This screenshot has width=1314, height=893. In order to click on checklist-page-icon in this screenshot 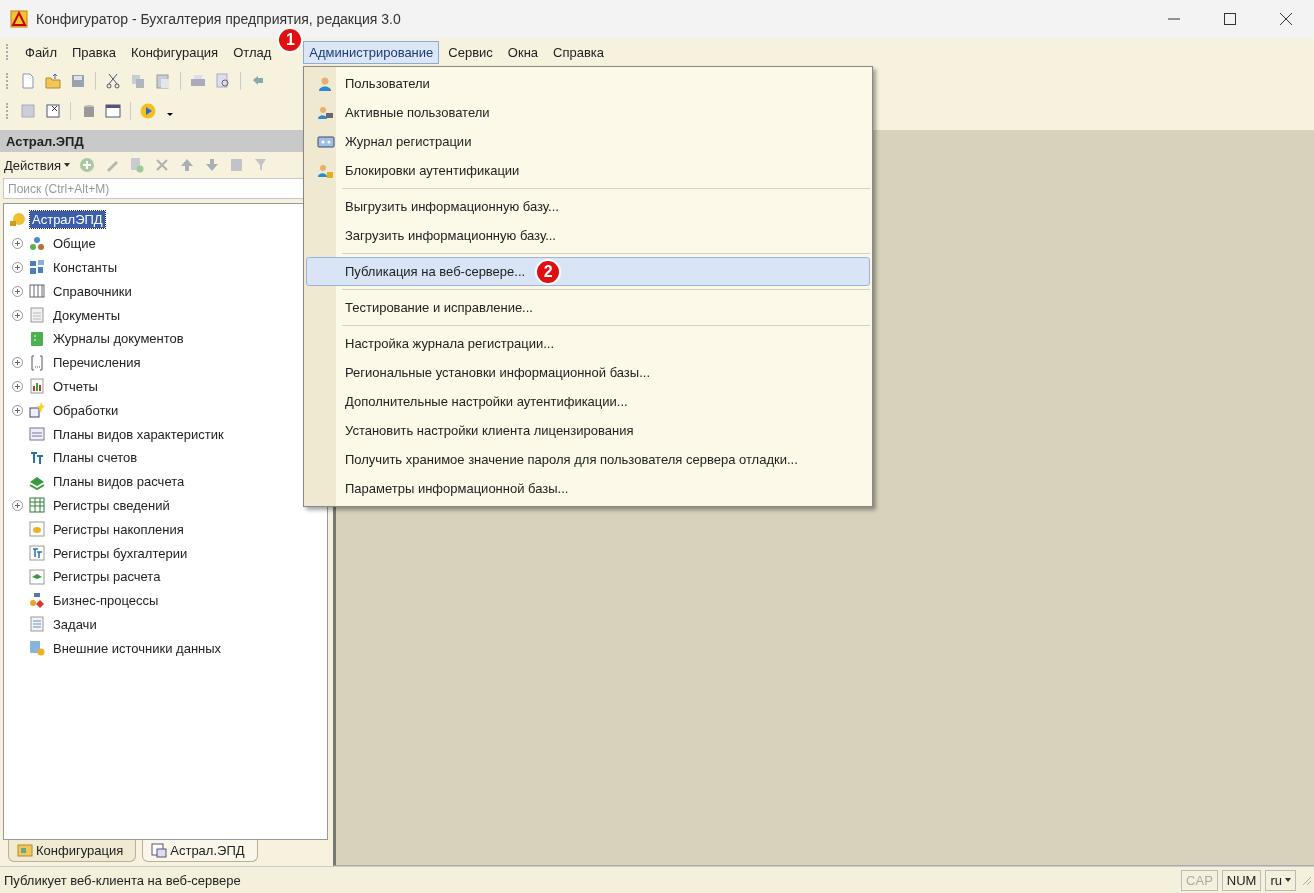, I will do `click(37, 624)`.